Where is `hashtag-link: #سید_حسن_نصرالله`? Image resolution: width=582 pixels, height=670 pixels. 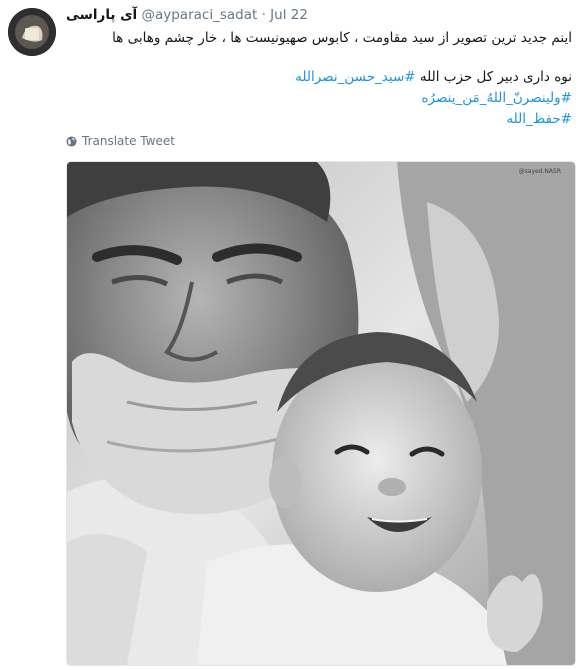
hashtag-link: #سید_حسن_نصرالله is located at coordinates (355, 77).